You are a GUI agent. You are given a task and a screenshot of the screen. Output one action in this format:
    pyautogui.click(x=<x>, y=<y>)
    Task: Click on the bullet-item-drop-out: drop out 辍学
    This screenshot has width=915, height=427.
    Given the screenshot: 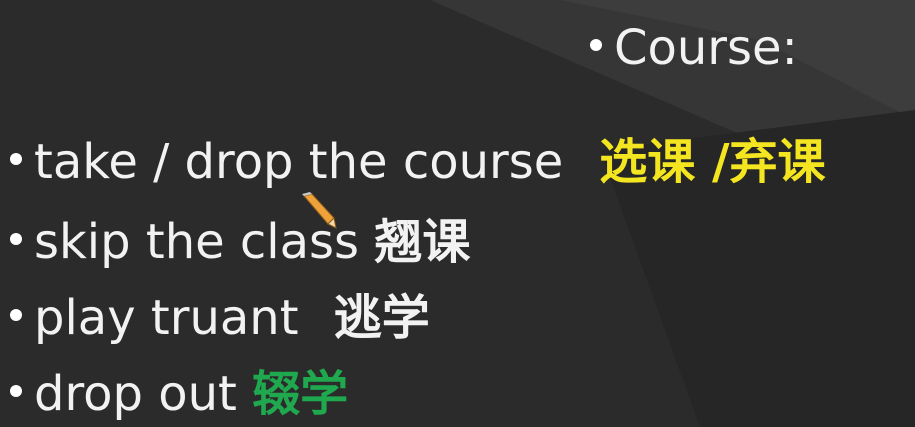 What is the action you would take?
    pyautogui.click(x=179, y=394)
    